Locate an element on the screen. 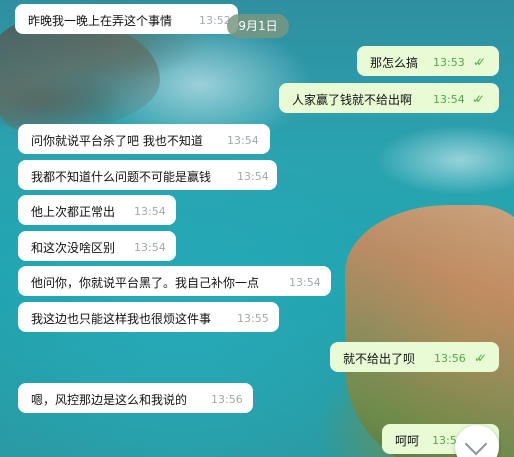  message-bubble-incoming: 他上次都正常出 13:54 is located at coordinates (97, 210).